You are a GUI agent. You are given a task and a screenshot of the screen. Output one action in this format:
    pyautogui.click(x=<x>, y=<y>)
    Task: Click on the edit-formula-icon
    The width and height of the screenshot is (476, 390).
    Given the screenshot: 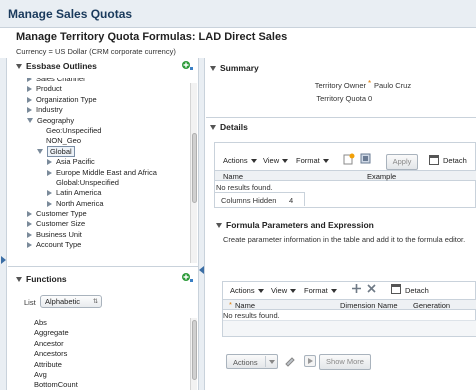 What is the action you would take?
    pyautogui.click(x=349, y=159)
    